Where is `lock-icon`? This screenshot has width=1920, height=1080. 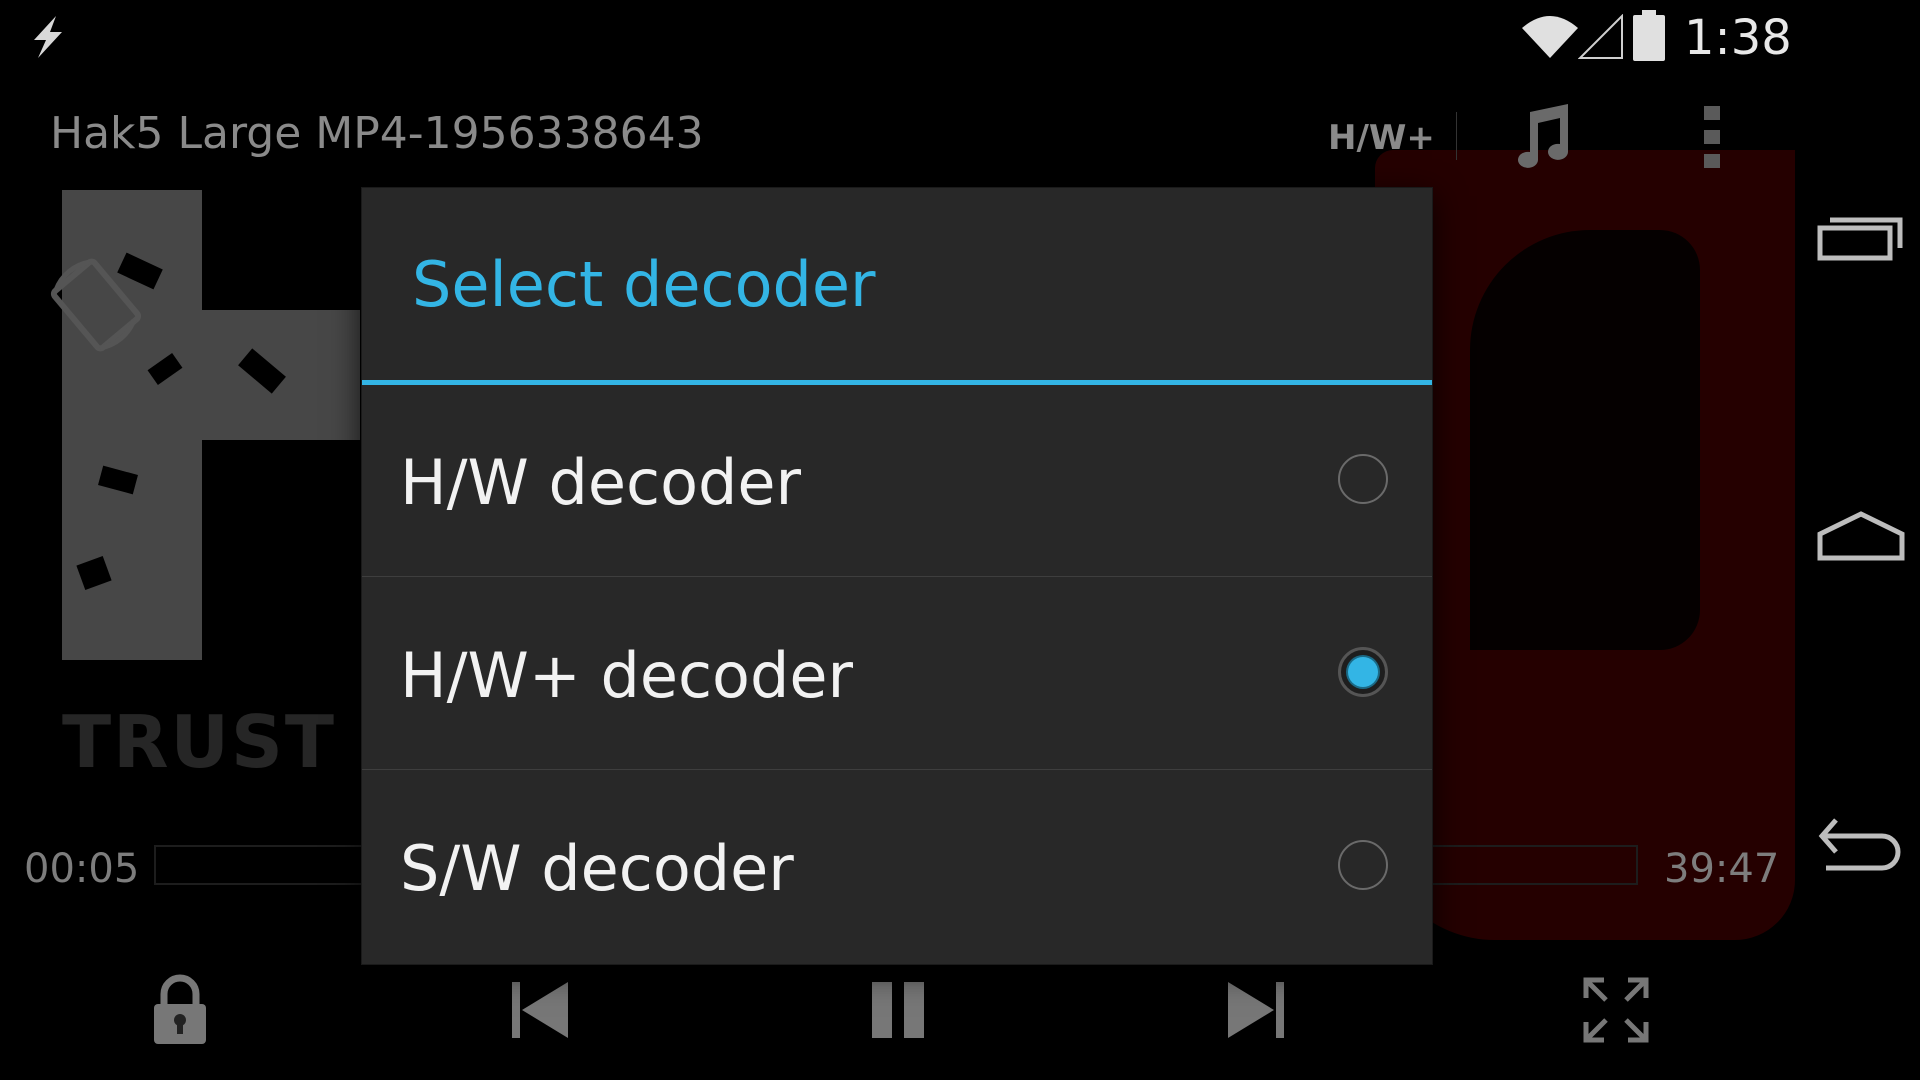
lock-icon is located at coordinates (180, 1010).